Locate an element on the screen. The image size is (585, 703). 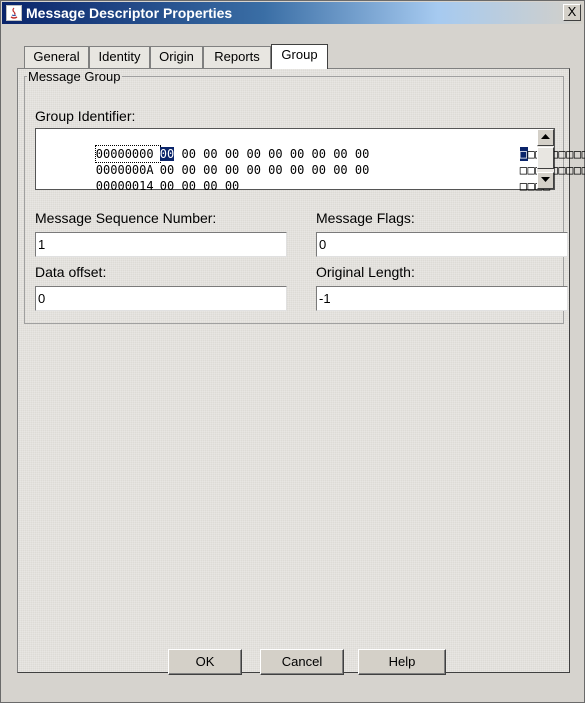
cancel-button: Cancel is located at coordinates (302, 662).